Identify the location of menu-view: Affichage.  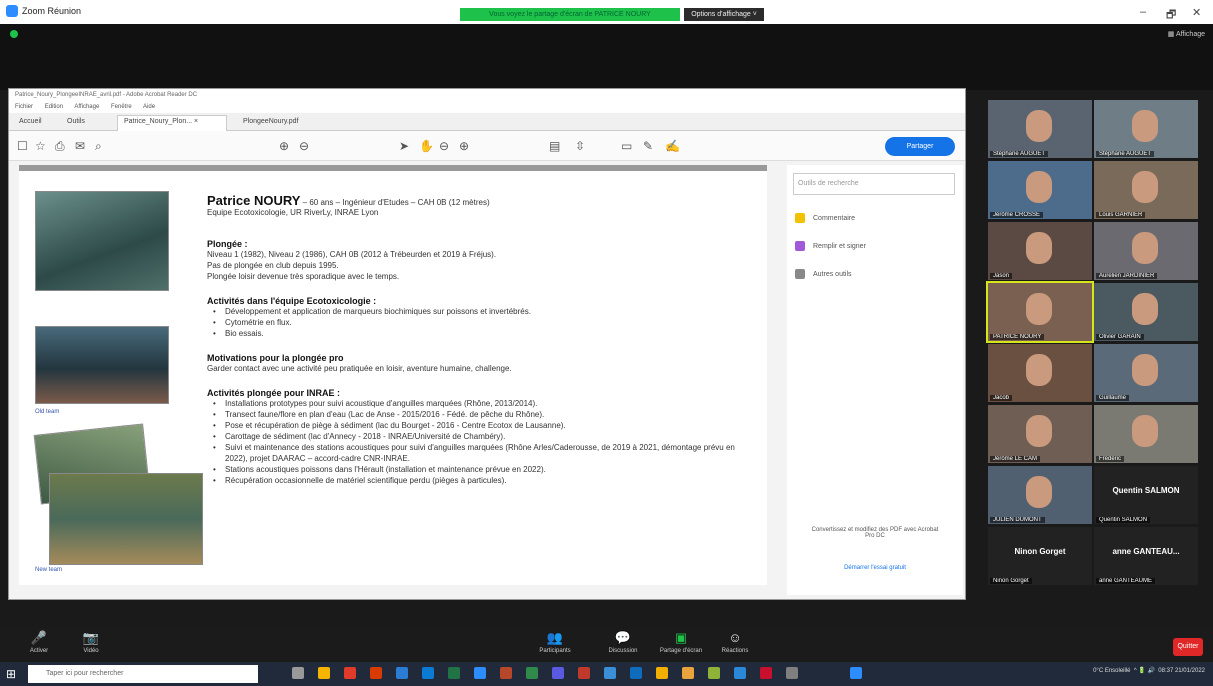
(86, 107).